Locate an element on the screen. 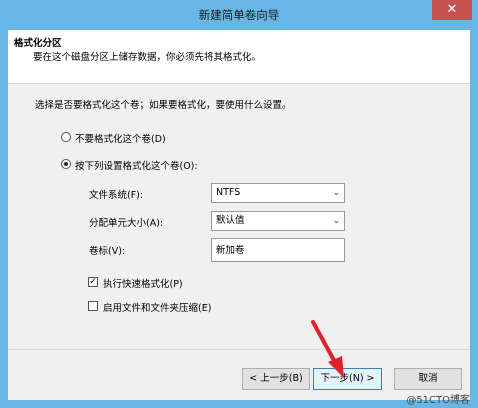 Image resolution: width=478 pixels, height=408 pixels. wizard-header: 格式化分区 要在这个磁盘分区上储存数据，你必须先将其格式化。 is located at coordinates (239, 57).